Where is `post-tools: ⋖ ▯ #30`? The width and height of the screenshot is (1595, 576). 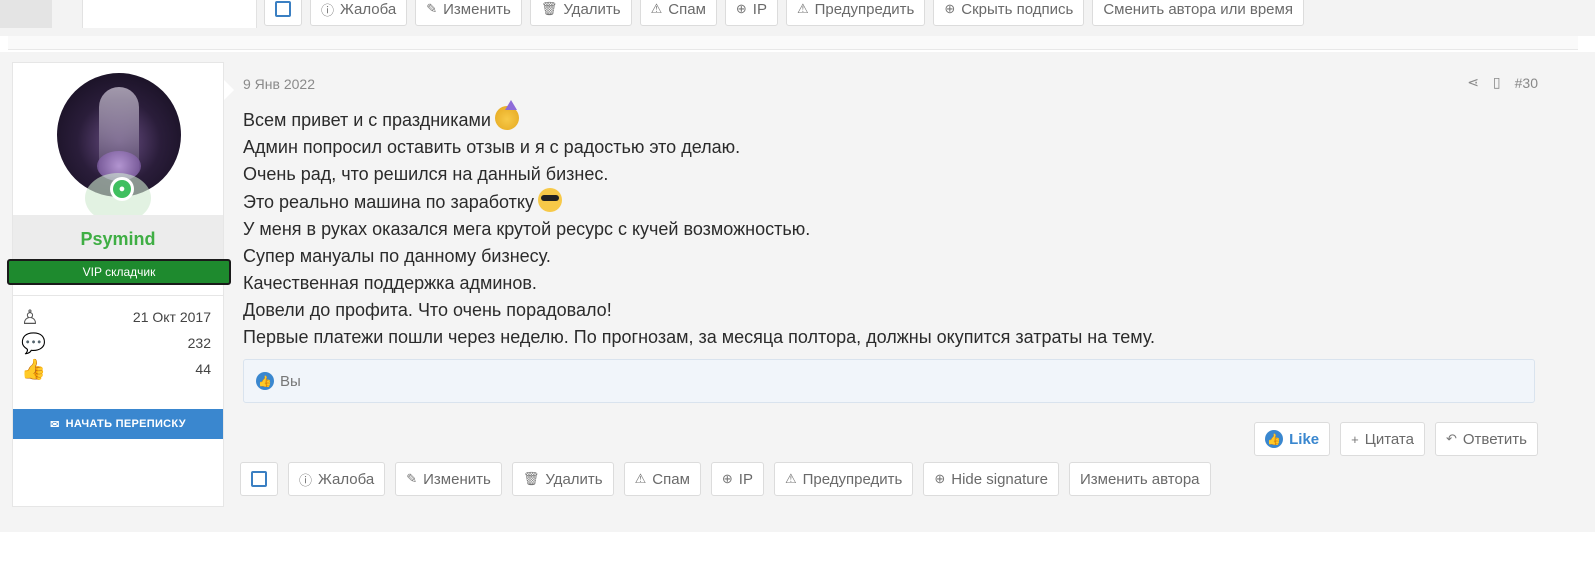 post-tools: ⋖ ▯ #30 is located at coordinates (1502, 82).